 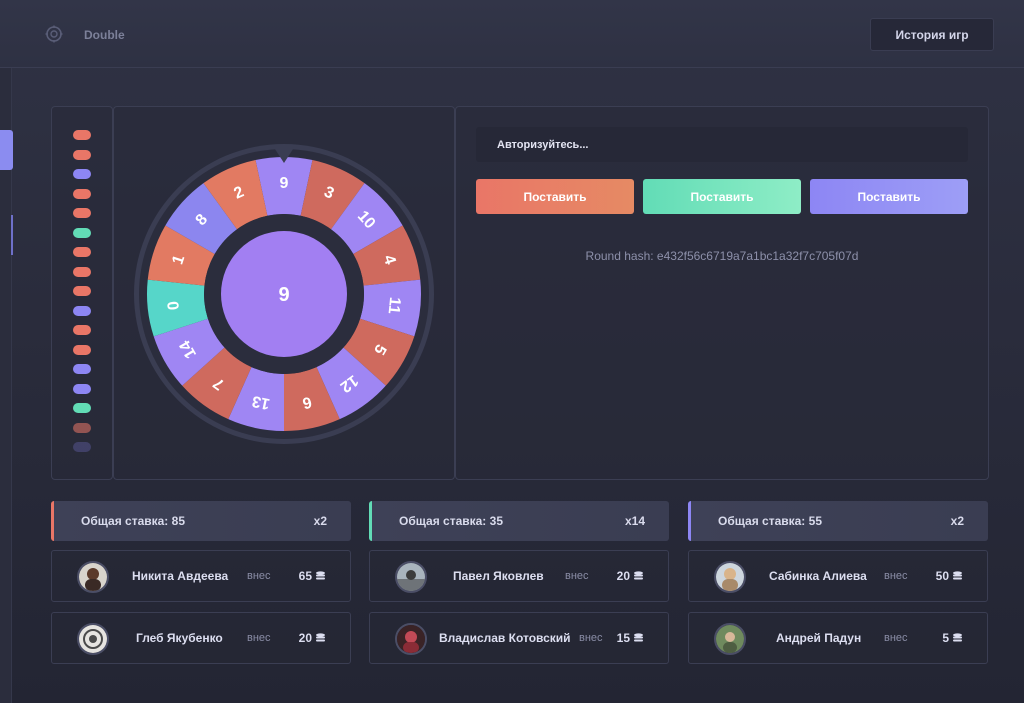 I want to click on player-row: Павел Яковлев внес 20, so click(x=519, y=576).